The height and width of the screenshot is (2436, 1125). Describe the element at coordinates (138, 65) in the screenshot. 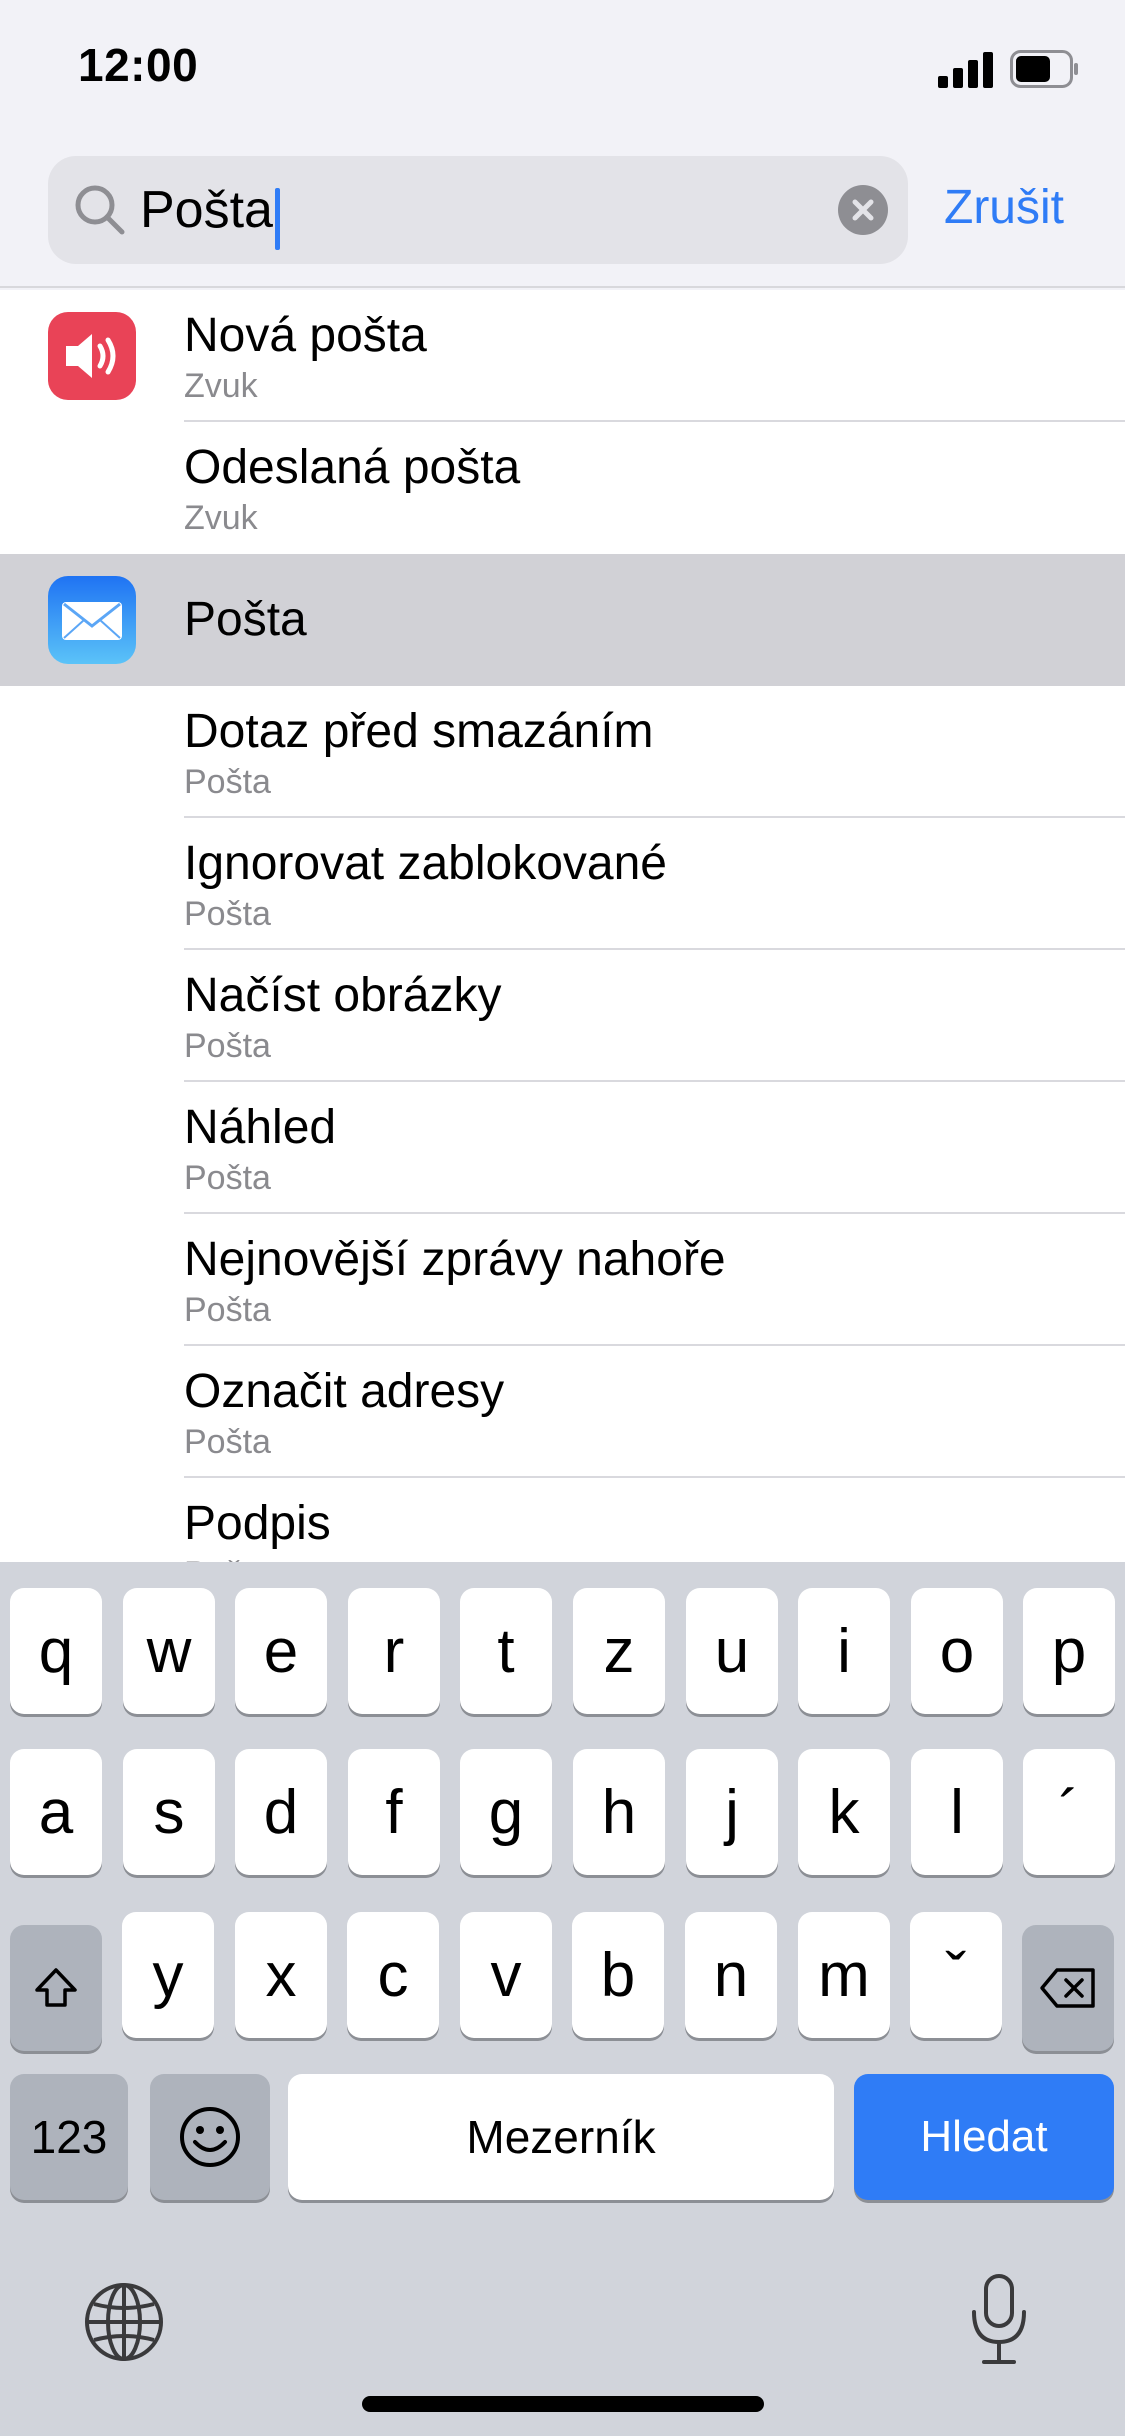

I see `status-time: 12:00` at that location.